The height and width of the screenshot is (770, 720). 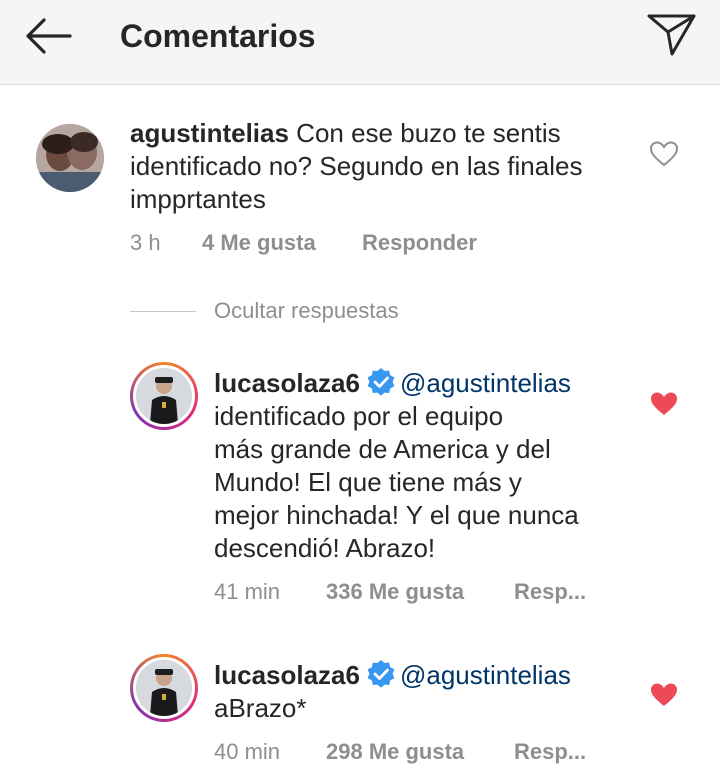 What do you see at coordinates (325, 548) in the screenshot?
I see `reply-body-line: descendió! Abrazo!` at bounding box center [325, 548].